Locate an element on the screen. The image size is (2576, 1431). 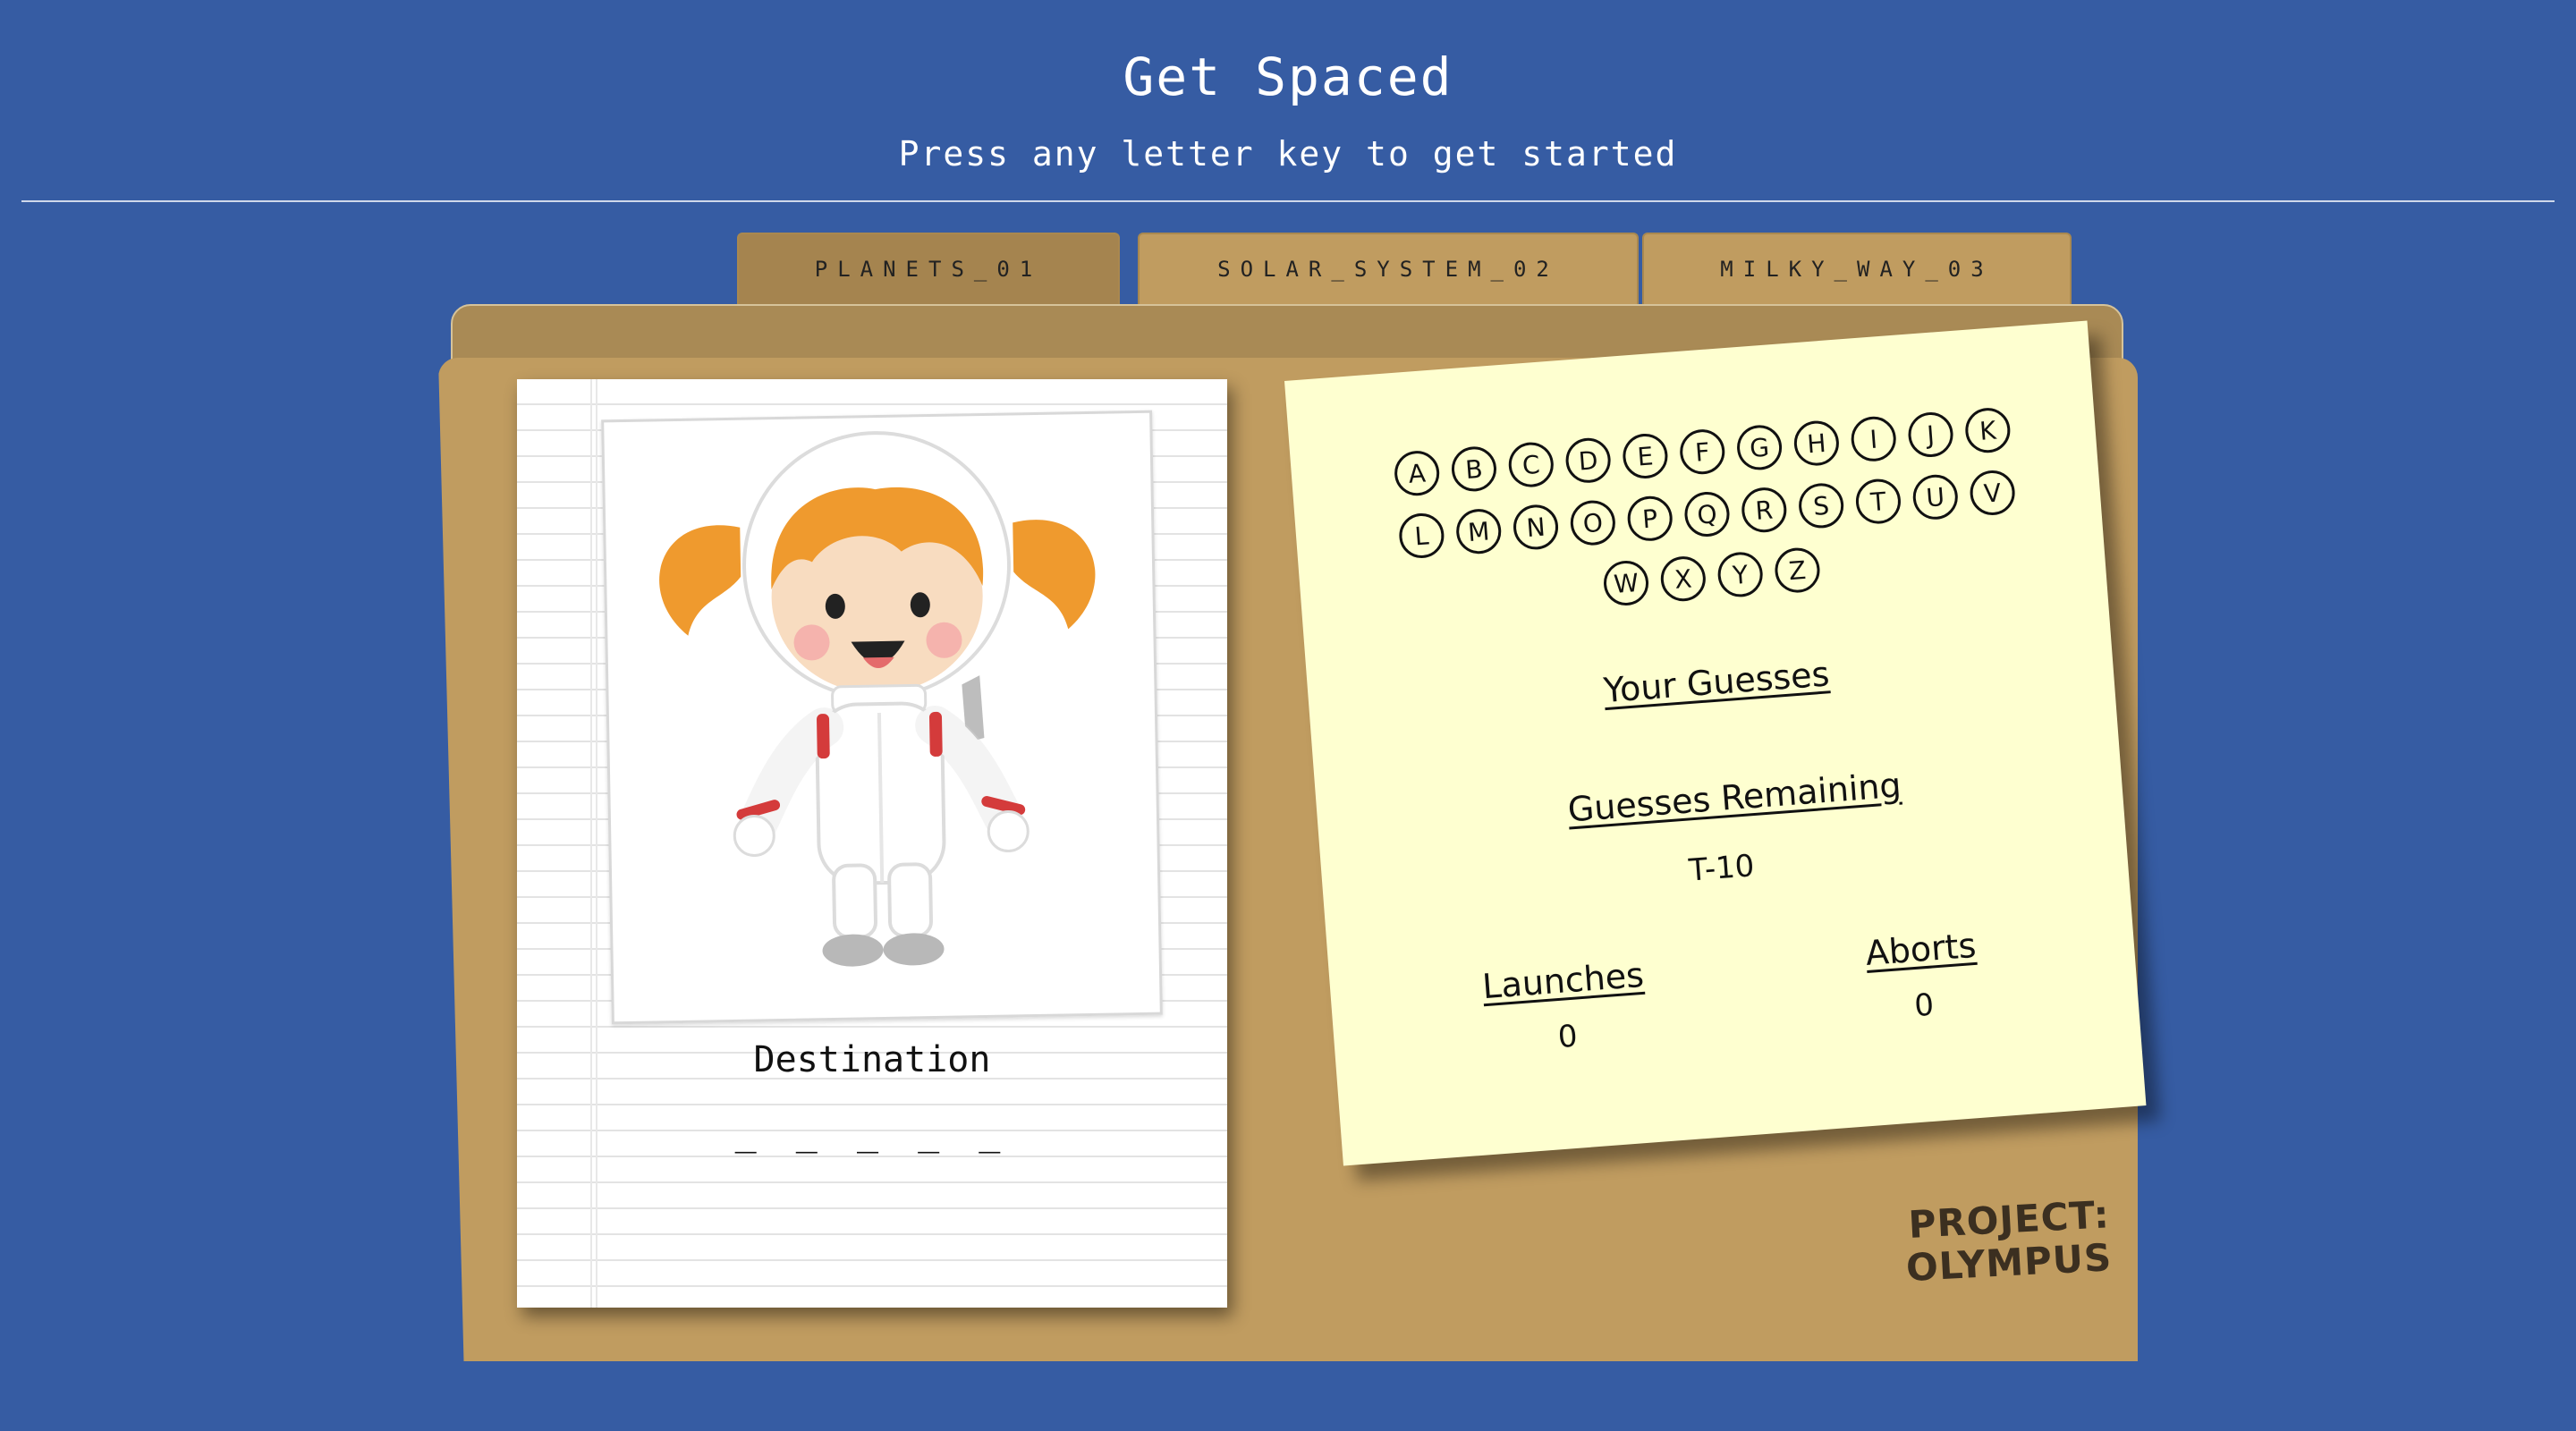
letter-button-n: N is located at coordinates (1536, 527).